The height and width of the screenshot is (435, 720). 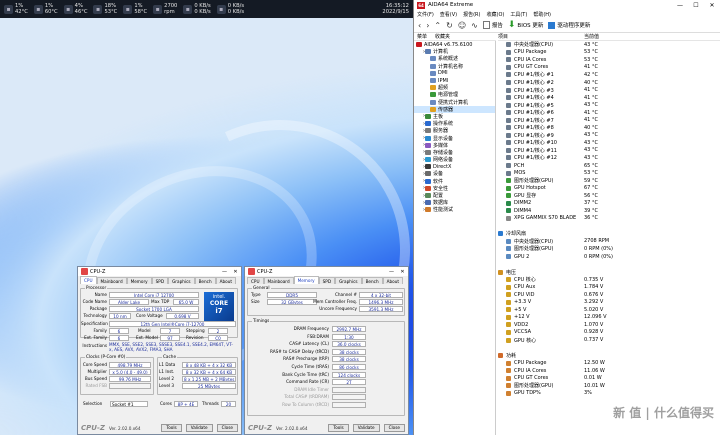 I want to click on sensor-row: VDD2 1.070 V, so click(x=609, y=325).